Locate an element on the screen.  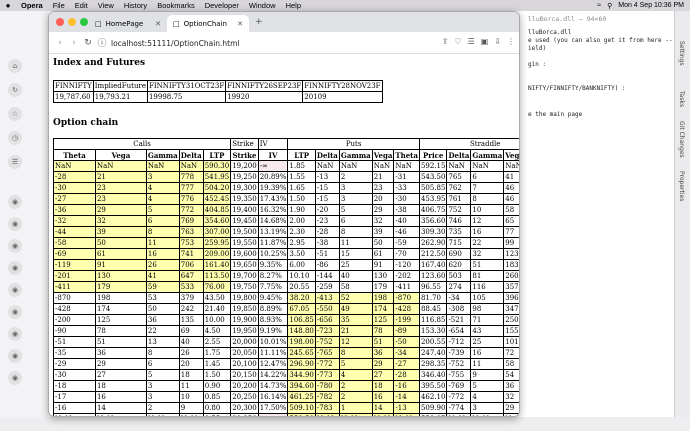
index-header: ImpliedFuture is located at coordinates (120, 86).